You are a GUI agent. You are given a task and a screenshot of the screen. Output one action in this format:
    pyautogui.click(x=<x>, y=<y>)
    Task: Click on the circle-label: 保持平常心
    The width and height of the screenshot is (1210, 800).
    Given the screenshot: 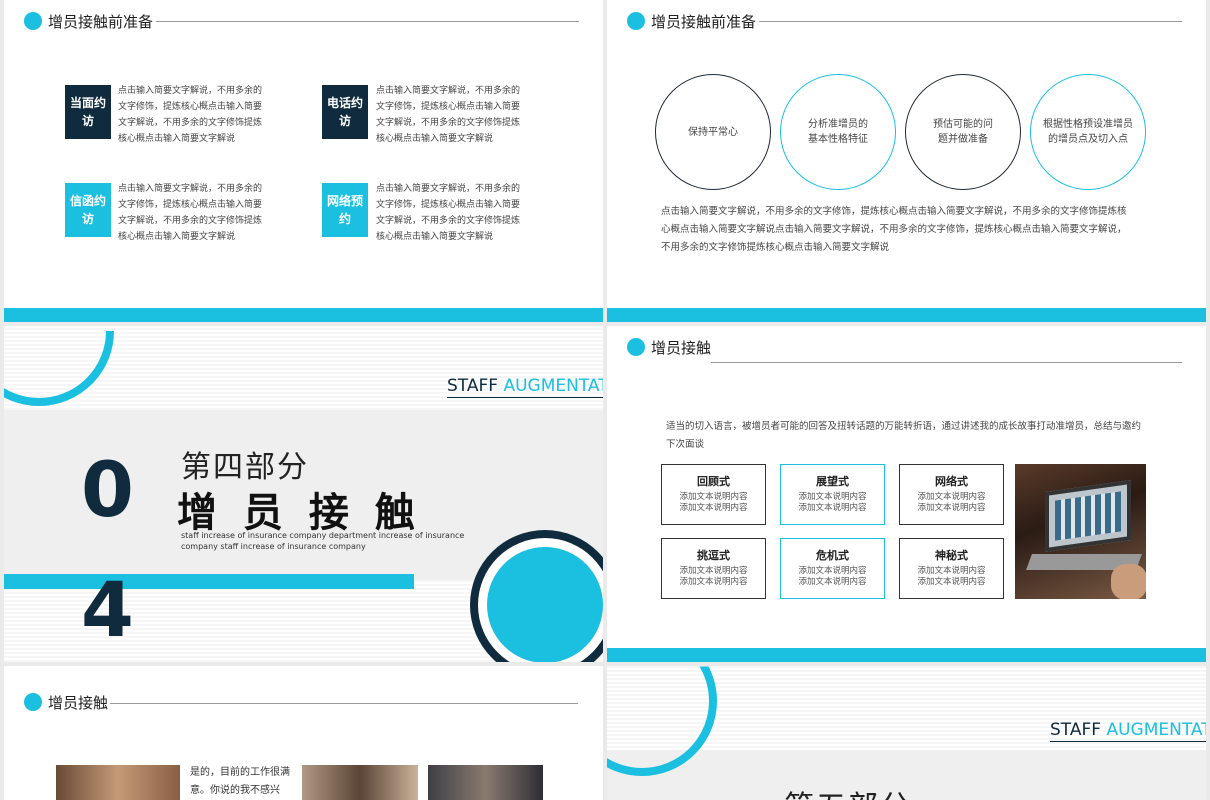 What is the action you would take?
    pyautogui.click(x=713, y=132)
    